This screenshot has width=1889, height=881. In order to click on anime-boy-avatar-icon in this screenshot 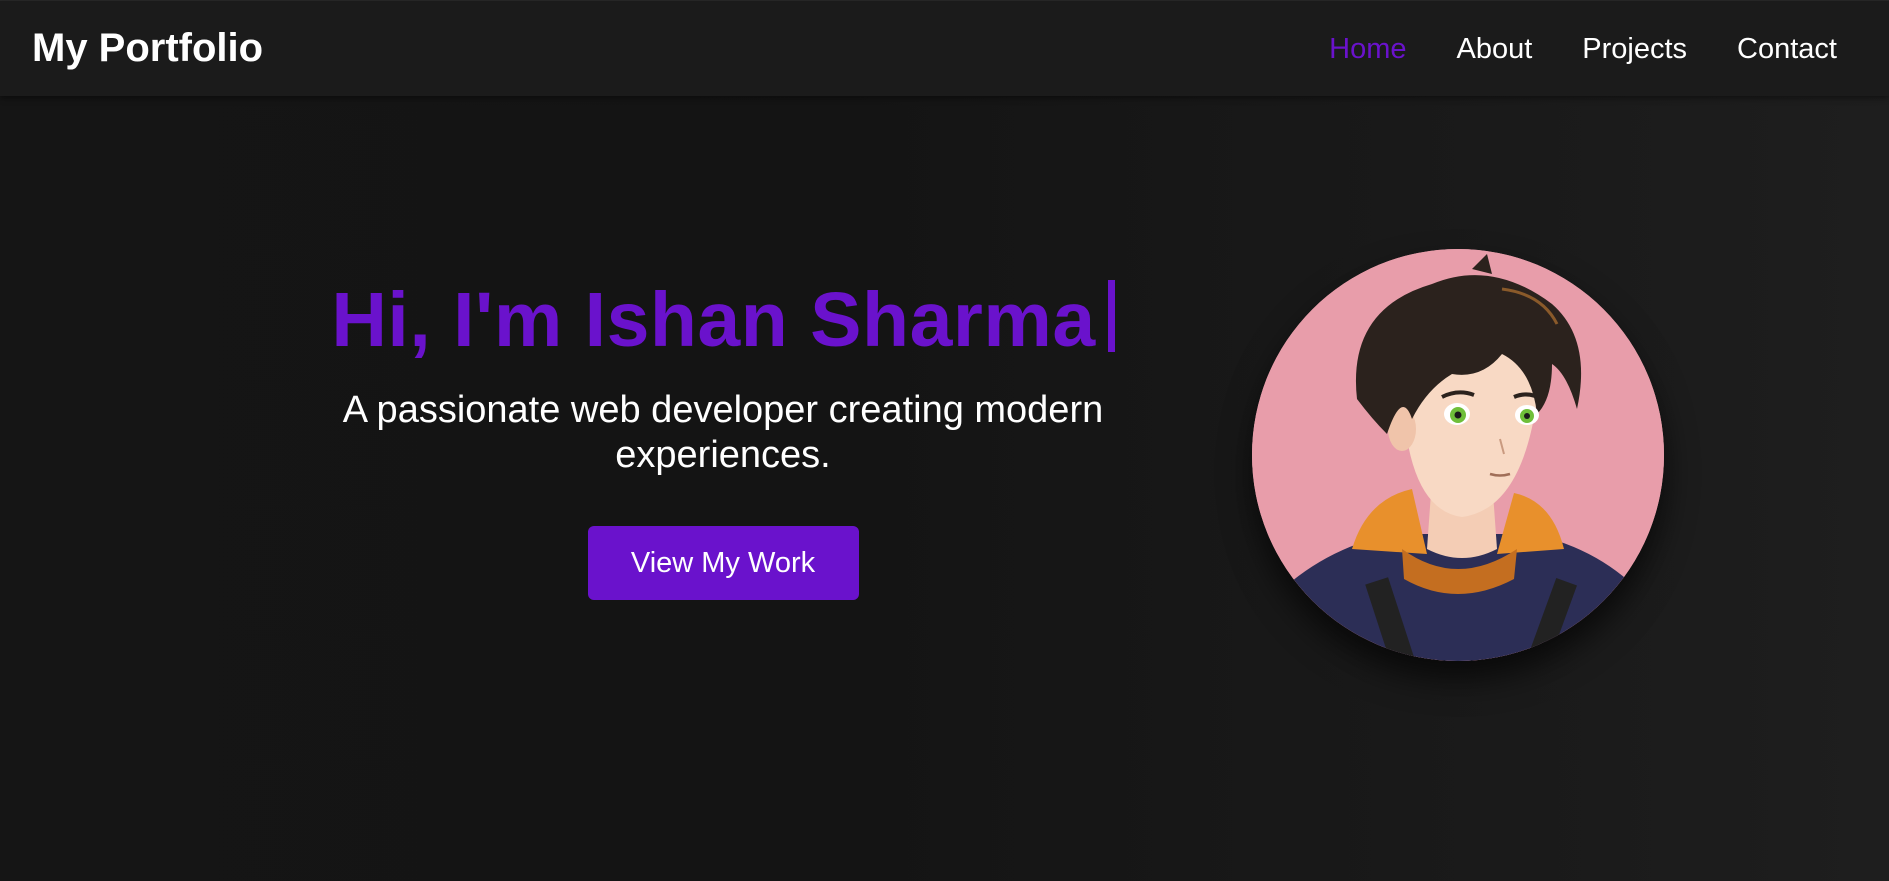, I will do `click(1458, 455)`.